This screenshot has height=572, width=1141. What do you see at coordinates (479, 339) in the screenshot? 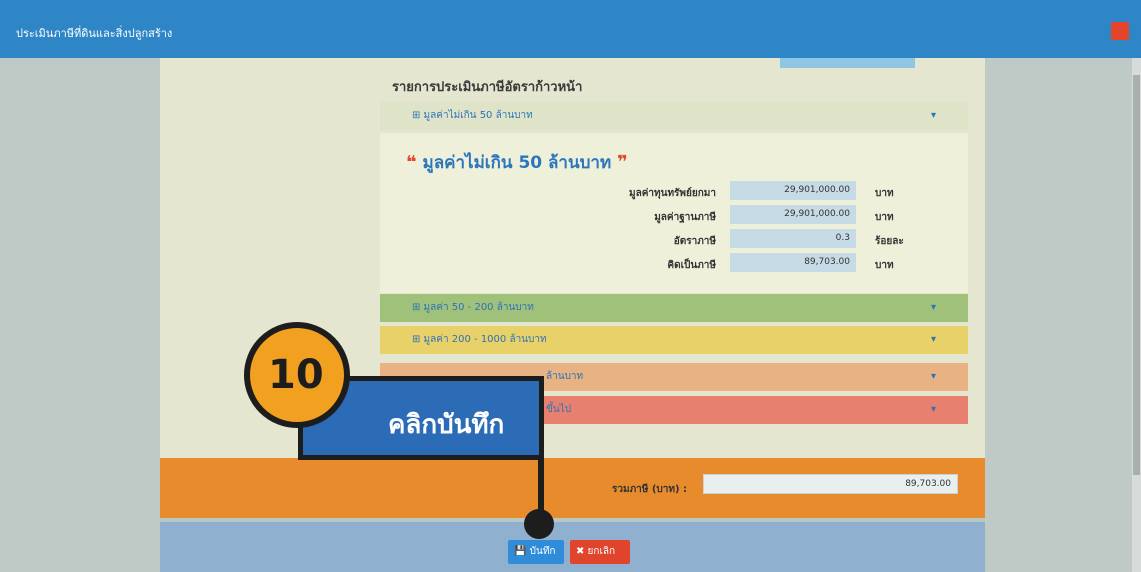
I see `accordion-label: ⊞ มูลค่า 200 - 1000 ล้านบาท` at bounding box center [479, 339].